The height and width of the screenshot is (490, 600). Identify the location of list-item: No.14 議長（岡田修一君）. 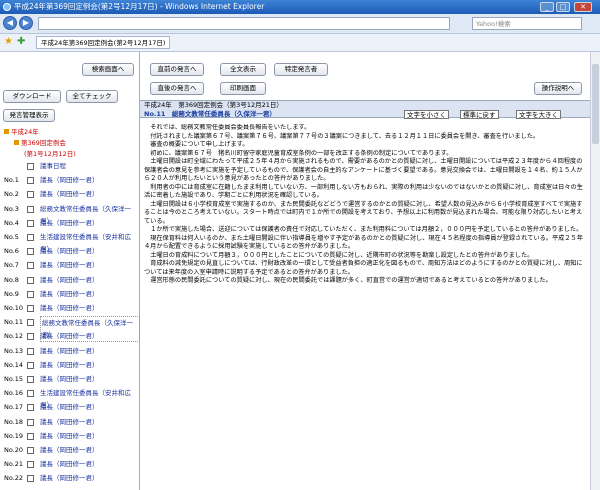
(70, 365).